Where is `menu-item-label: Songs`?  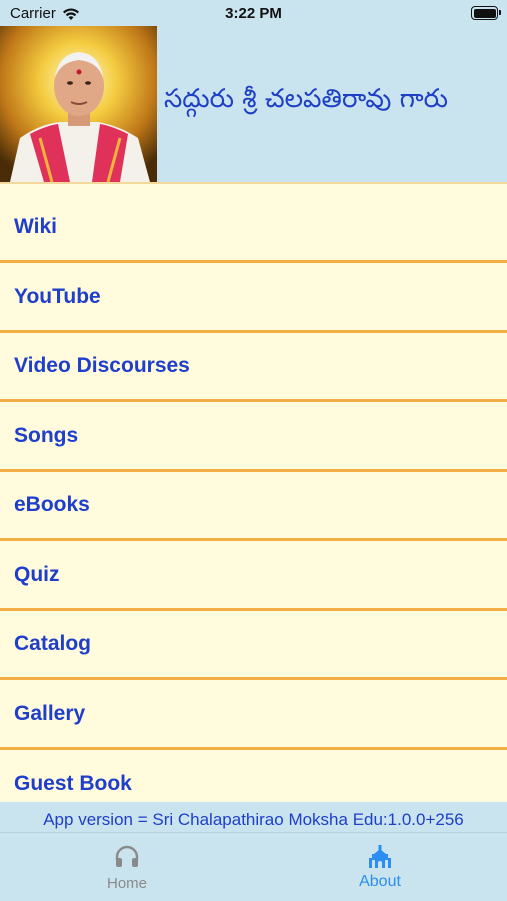
menu-item-label: Songs is located at coordinates (46, 435).